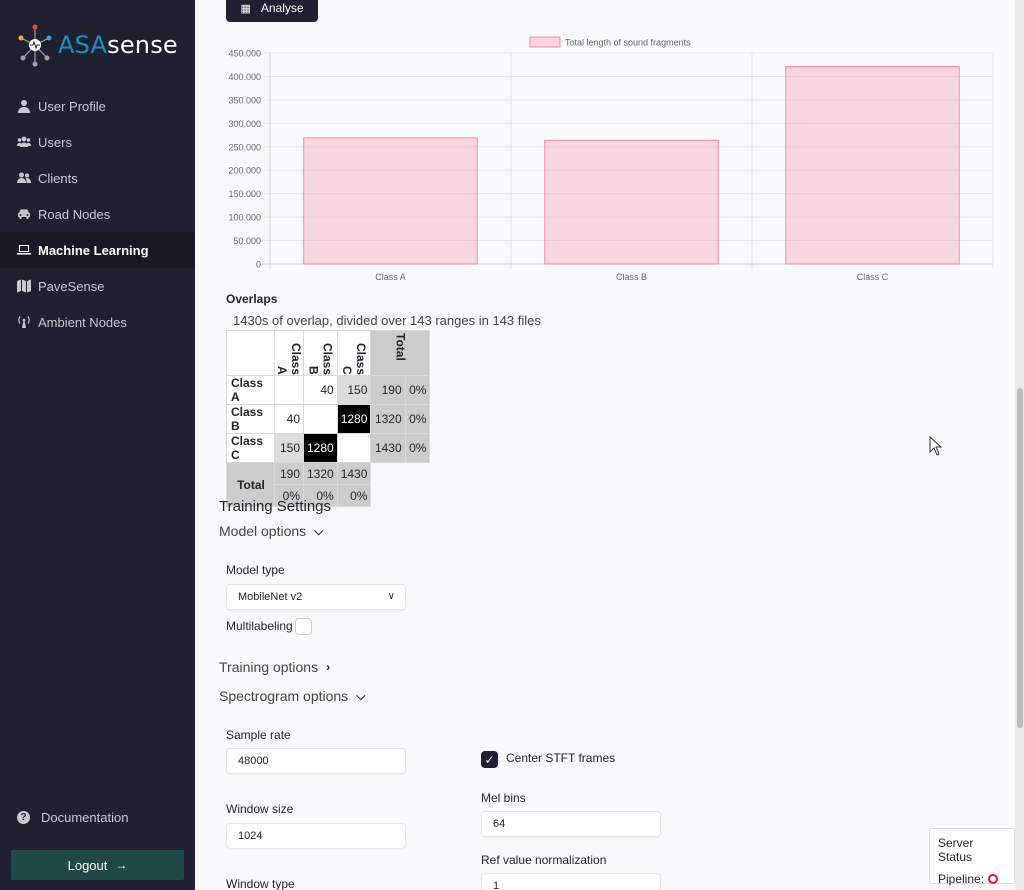  Describe the element at coordinates (244, 124) in the screenshot. I see `y-tick-label: 300.000` at that location.